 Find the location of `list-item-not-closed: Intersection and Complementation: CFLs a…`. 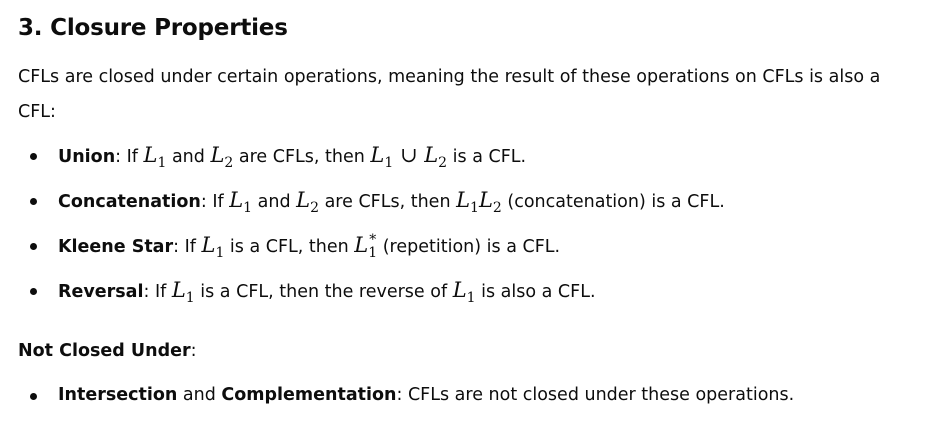

list-item-not-closed: Intersection and Complementation: CFLs a… is located at coordinates (406, 395).